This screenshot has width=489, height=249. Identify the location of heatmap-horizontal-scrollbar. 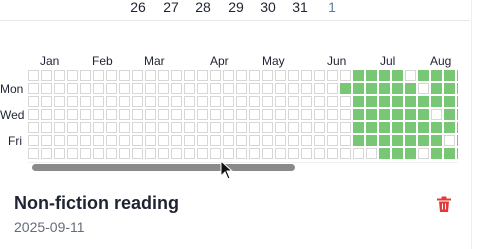
(243, 167).